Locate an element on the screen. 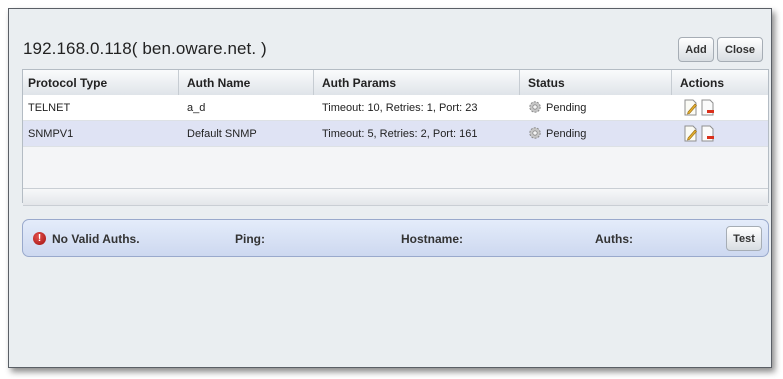 This screenshot has width=783, height=379. status-message: No Valid Auths. is located at coordinates (96, 239).